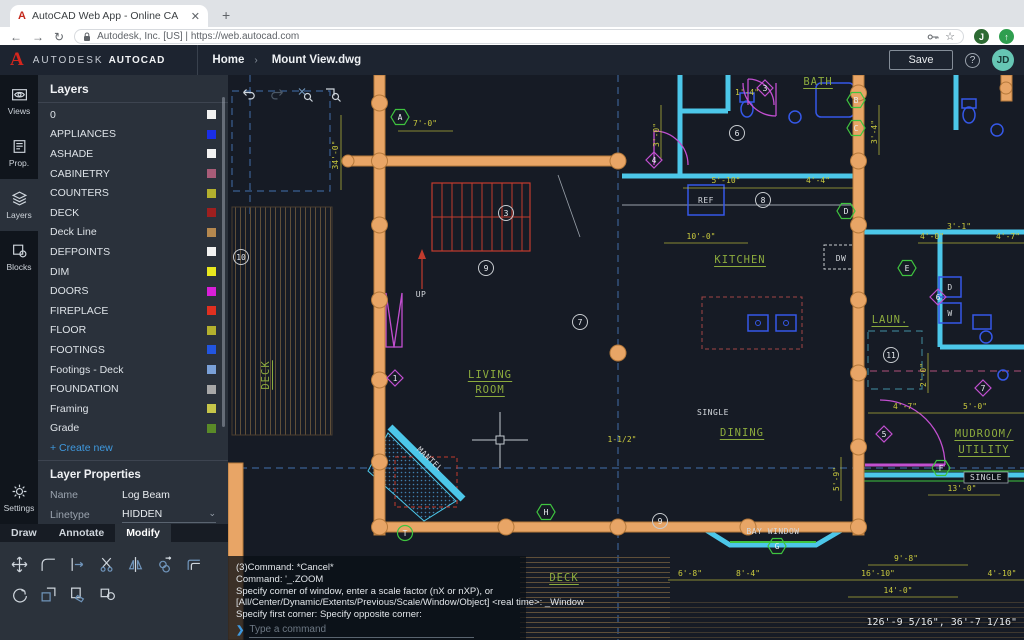 This screenshot has width=1024, height=640. What do you see at coordinates (133, 233) in the screenshot?
I see `layer-row: Deck Line` at bounding box center [133, 233].